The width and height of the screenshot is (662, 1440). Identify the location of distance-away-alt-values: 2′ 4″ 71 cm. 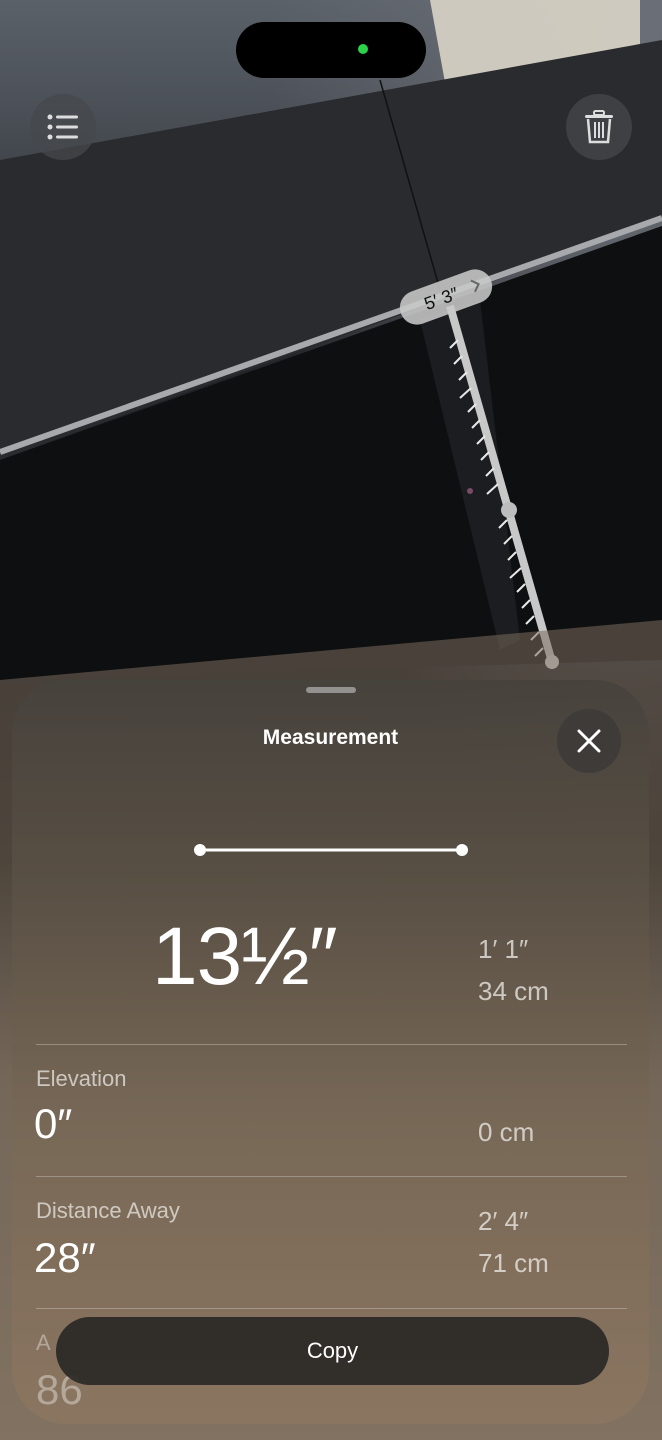
(513, 1242).